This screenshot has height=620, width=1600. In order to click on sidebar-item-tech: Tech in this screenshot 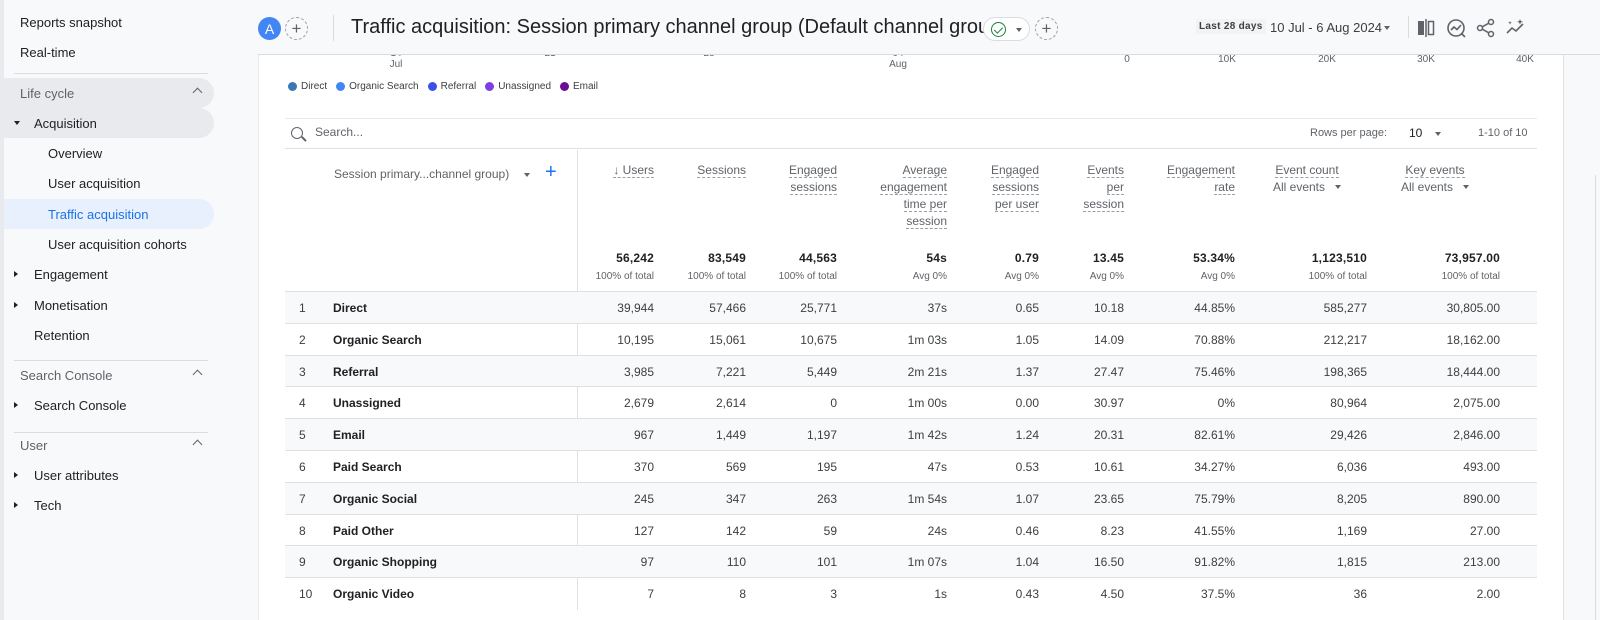, I will do `click(109, 505)`.